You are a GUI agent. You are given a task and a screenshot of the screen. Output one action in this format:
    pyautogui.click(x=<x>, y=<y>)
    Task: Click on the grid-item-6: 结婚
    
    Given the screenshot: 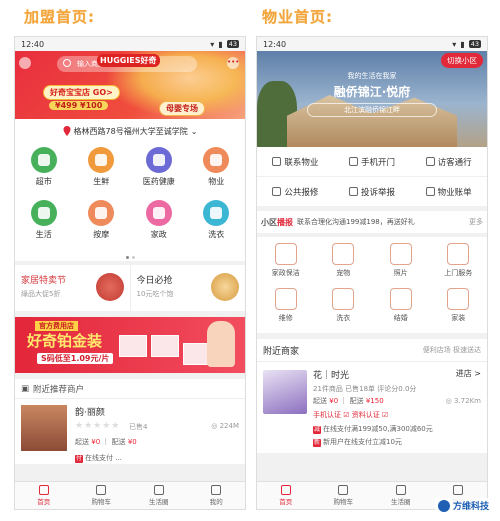 What is the action you would take?
    pyautogui.click(x=401, y=310)
    